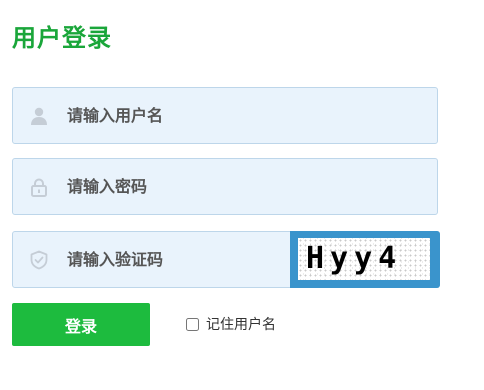  I want to click on captcha-field: Hyy4, so click(226, 259).